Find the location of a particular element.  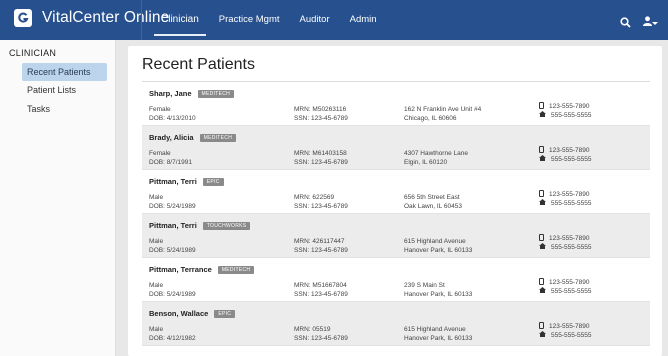

user-menu-button is located at coordinates (650, 22).